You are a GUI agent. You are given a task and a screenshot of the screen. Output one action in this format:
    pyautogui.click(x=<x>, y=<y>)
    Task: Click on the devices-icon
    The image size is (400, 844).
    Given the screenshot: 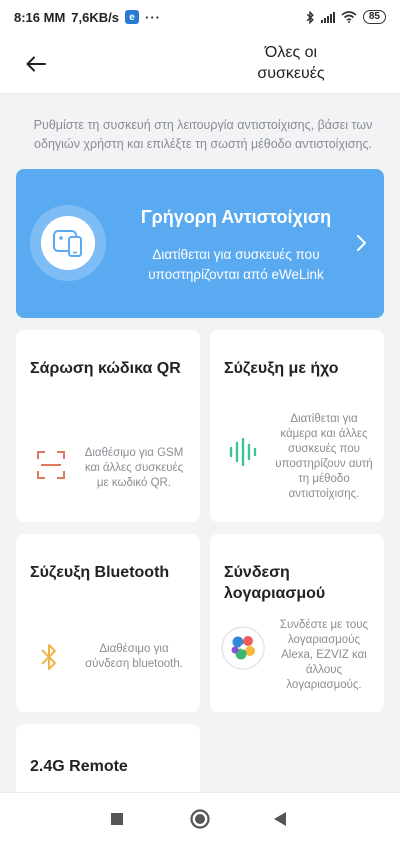 What is the action you would take?
    pyautogui.click(x=67, y=243)
    